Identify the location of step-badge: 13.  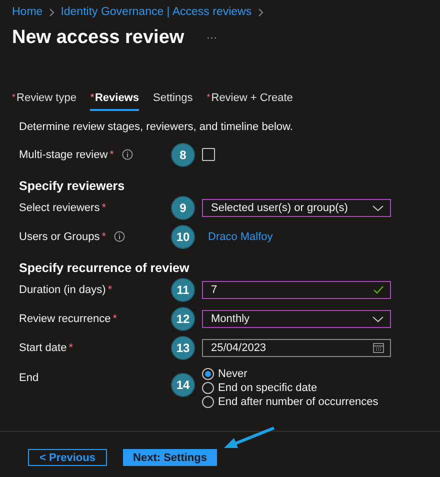
(183, 348).